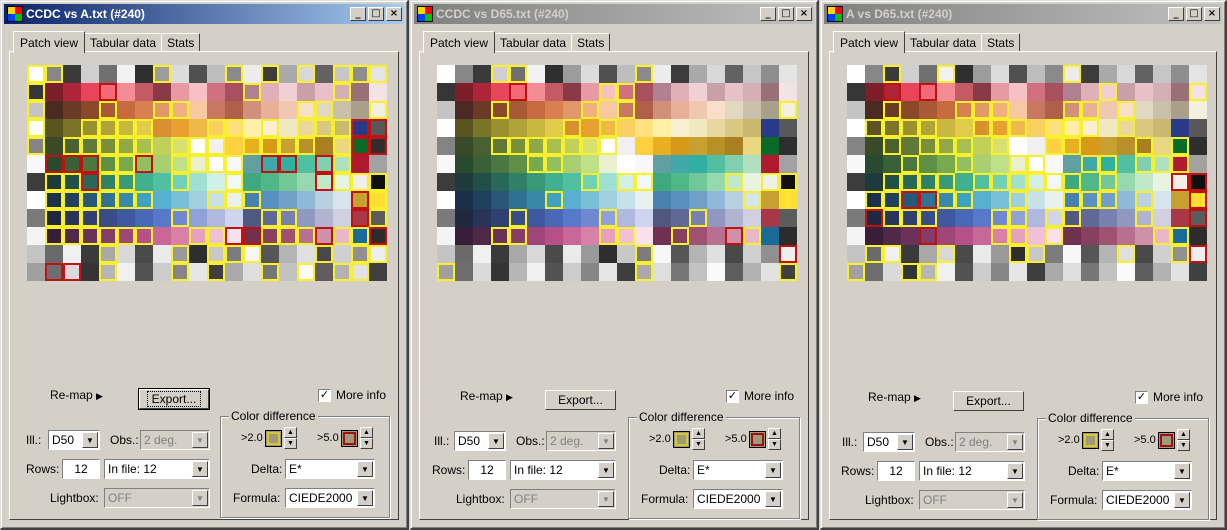 The height and width of the screenshot is (530, 1227). Describe the element at coordinates (1147, 471) in the screenshot. I see `delta-select: E* ▼` at that location.